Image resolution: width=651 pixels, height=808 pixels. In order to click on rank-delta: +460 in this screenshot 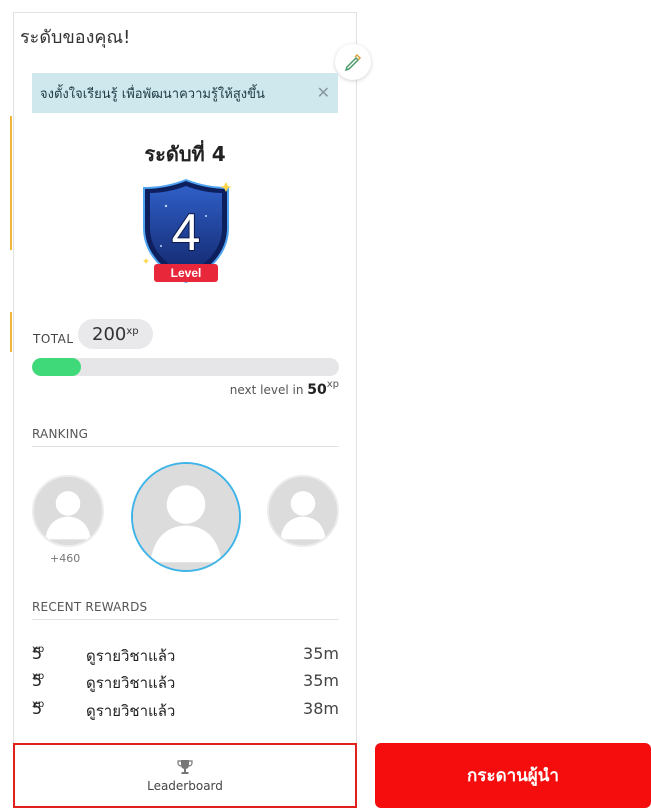, I will do `click(65, 558)`.